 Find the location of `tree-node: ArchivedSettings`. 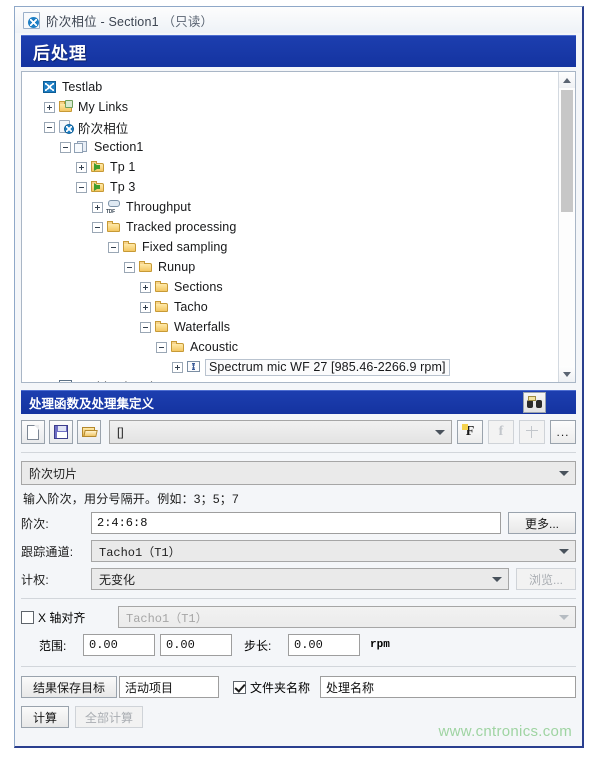

tree-node: ArchivedSettings is located at coordinates (293, 379).